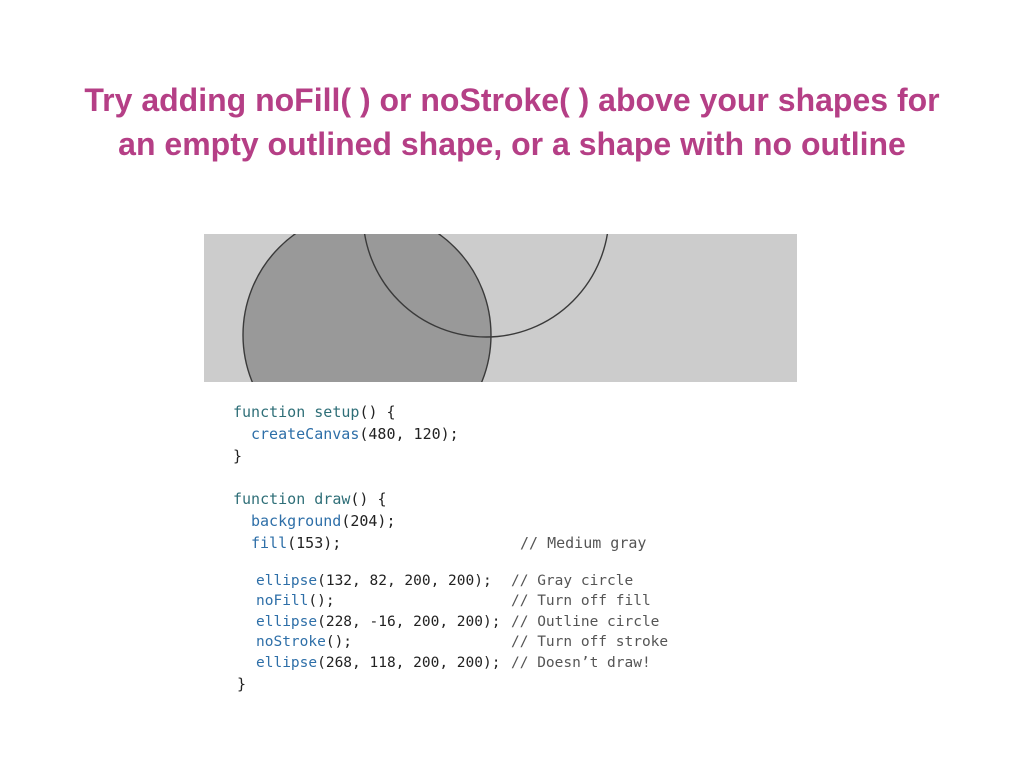  I want to click on code-comment-ellipse-3: // Doesn’t draw!, so click(581, 663).